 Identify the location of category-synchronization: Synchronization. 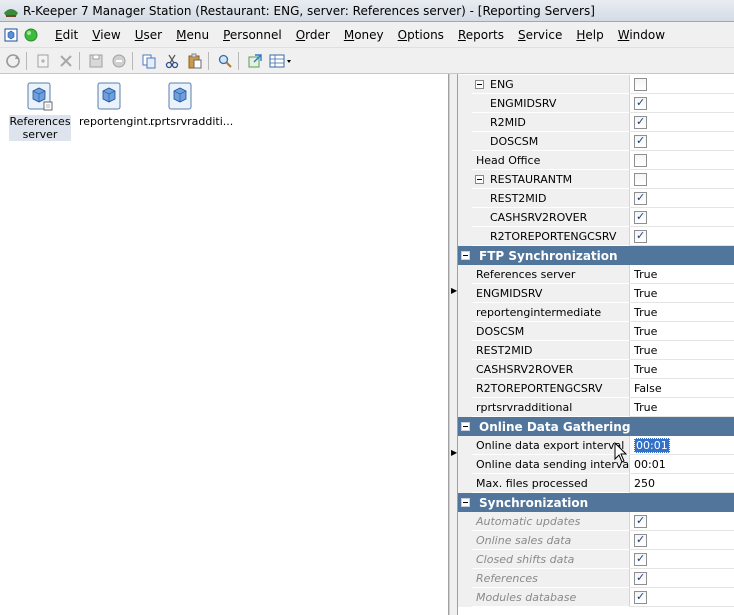
(596, 502).